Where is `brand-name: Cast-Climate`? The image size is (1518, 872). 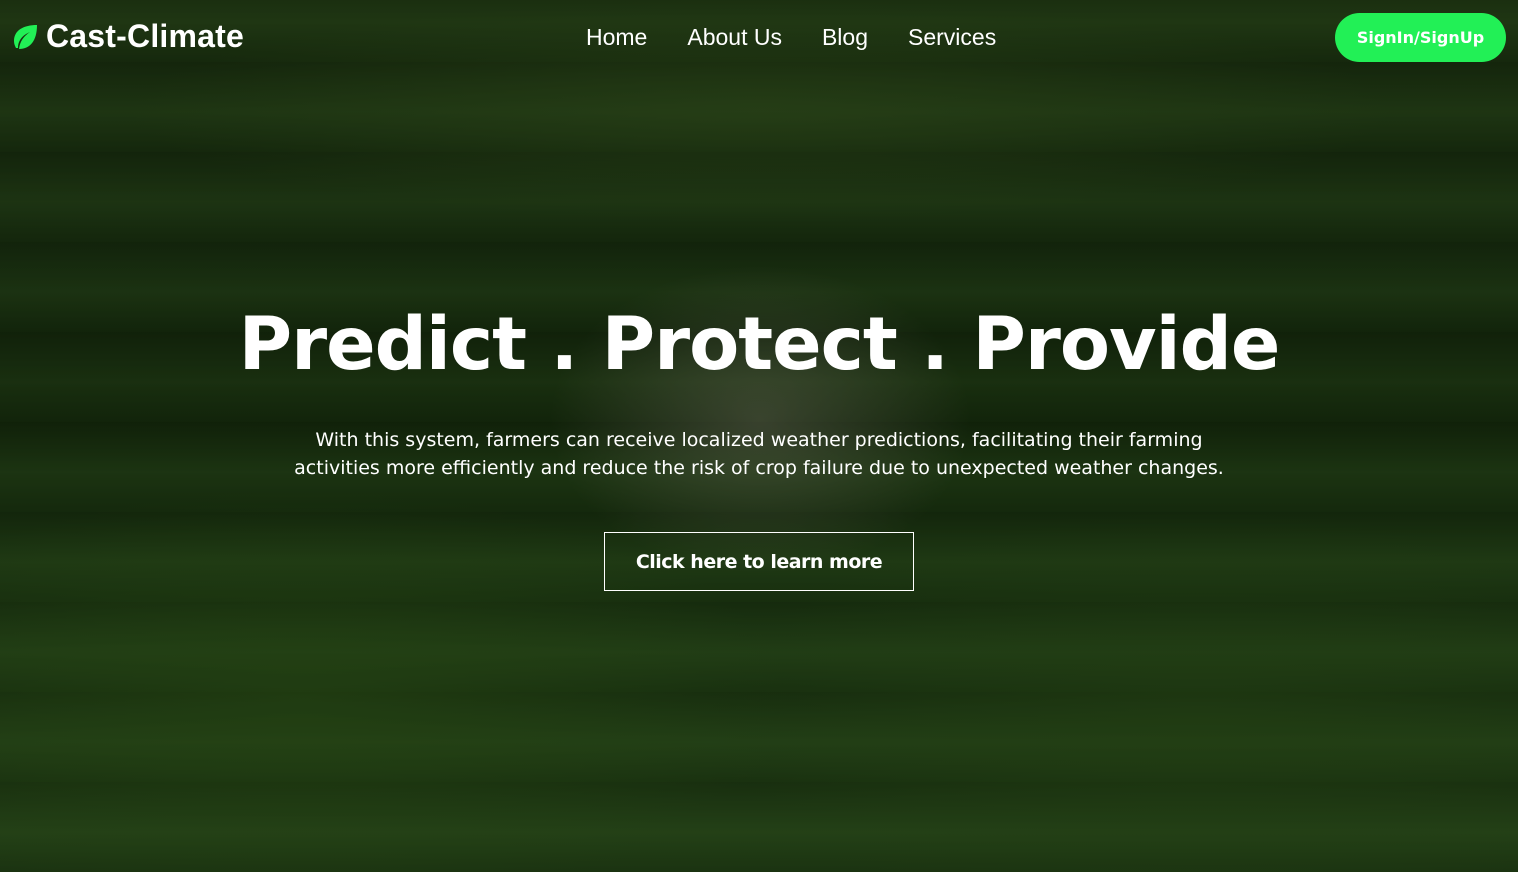
brand-name: Cast-Climate is located at coordinates (145, 36).